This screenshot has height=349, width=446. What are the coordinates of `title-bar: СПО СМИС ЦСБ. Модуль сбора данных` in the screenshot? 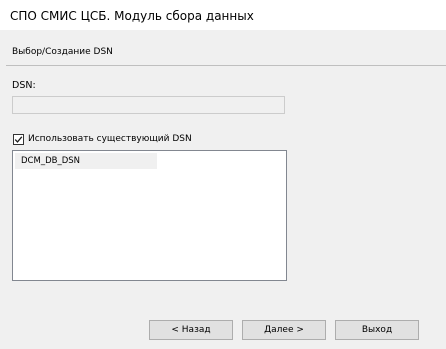 It's located at (223, 15).